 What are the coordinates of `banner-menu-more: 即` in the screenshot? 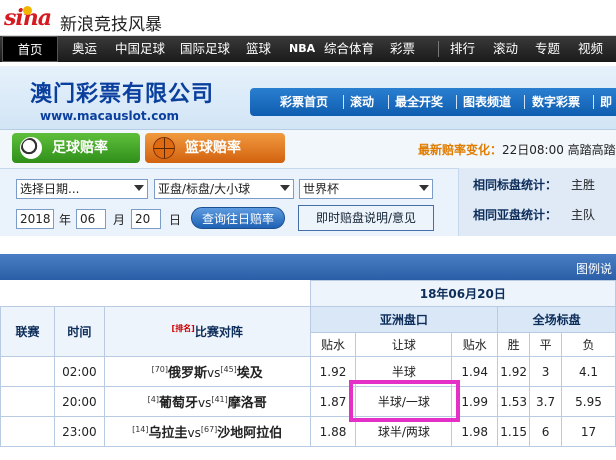 It's located at (606, 102).